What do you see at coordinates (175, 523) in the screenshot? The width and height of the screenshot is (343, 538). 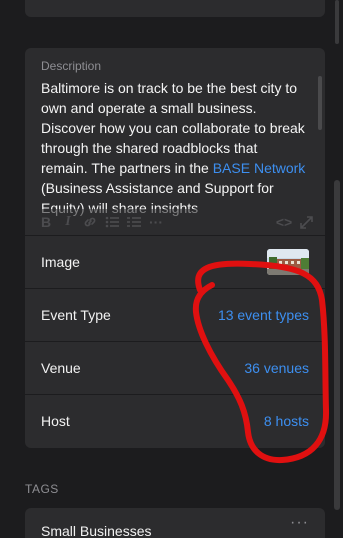 I see `tag-item: Small Businesses ···` at bounding box center [175, 523].